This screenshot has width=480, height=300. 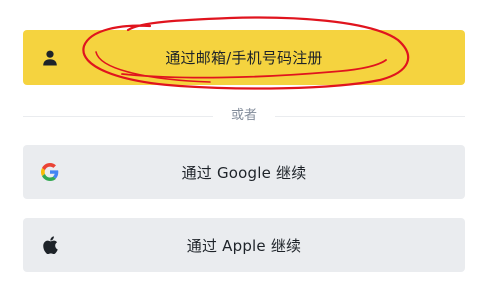 I want to click on continue-google-label: 通过 Google 继续, so click(x=244, y=172).